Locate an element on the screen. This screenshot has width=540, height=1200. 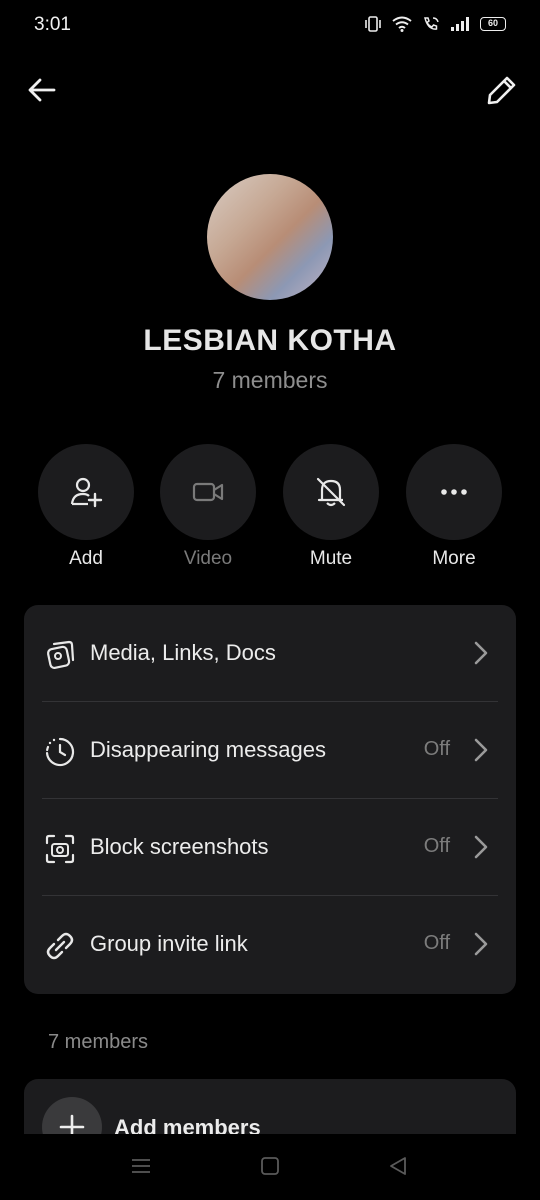
status-bar: 3:01 60 is located at coordinates (270, 26).